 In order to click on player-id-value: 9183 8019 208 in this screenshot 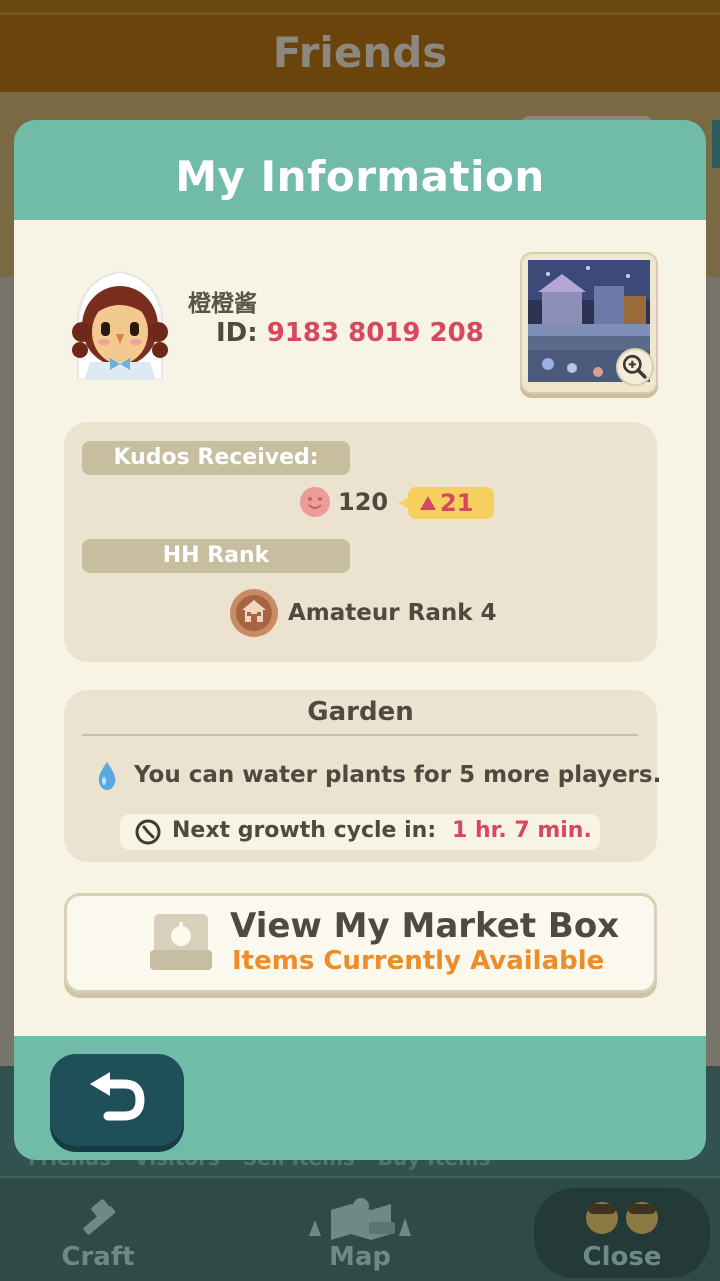, I will do `click(375, 333)`.